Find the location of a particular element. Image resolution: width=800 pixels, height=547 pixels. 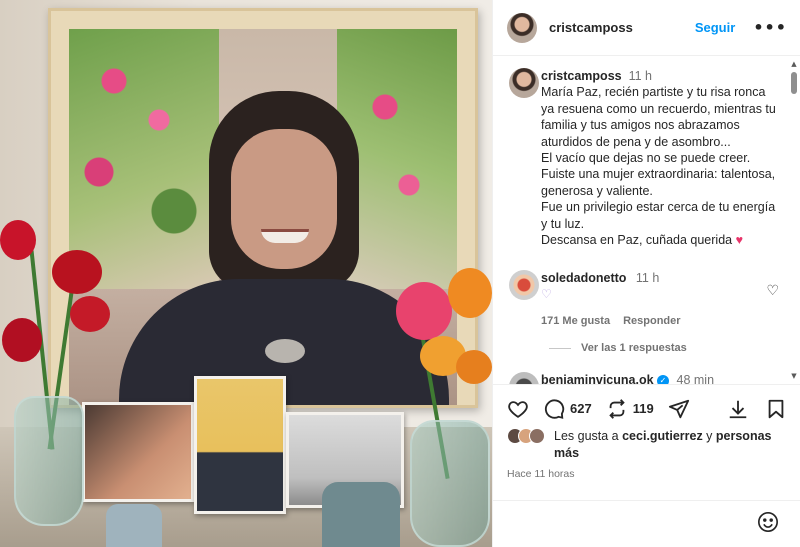

post-header: cristcamposs Seguir ••• is located at coordinates (646, 28).